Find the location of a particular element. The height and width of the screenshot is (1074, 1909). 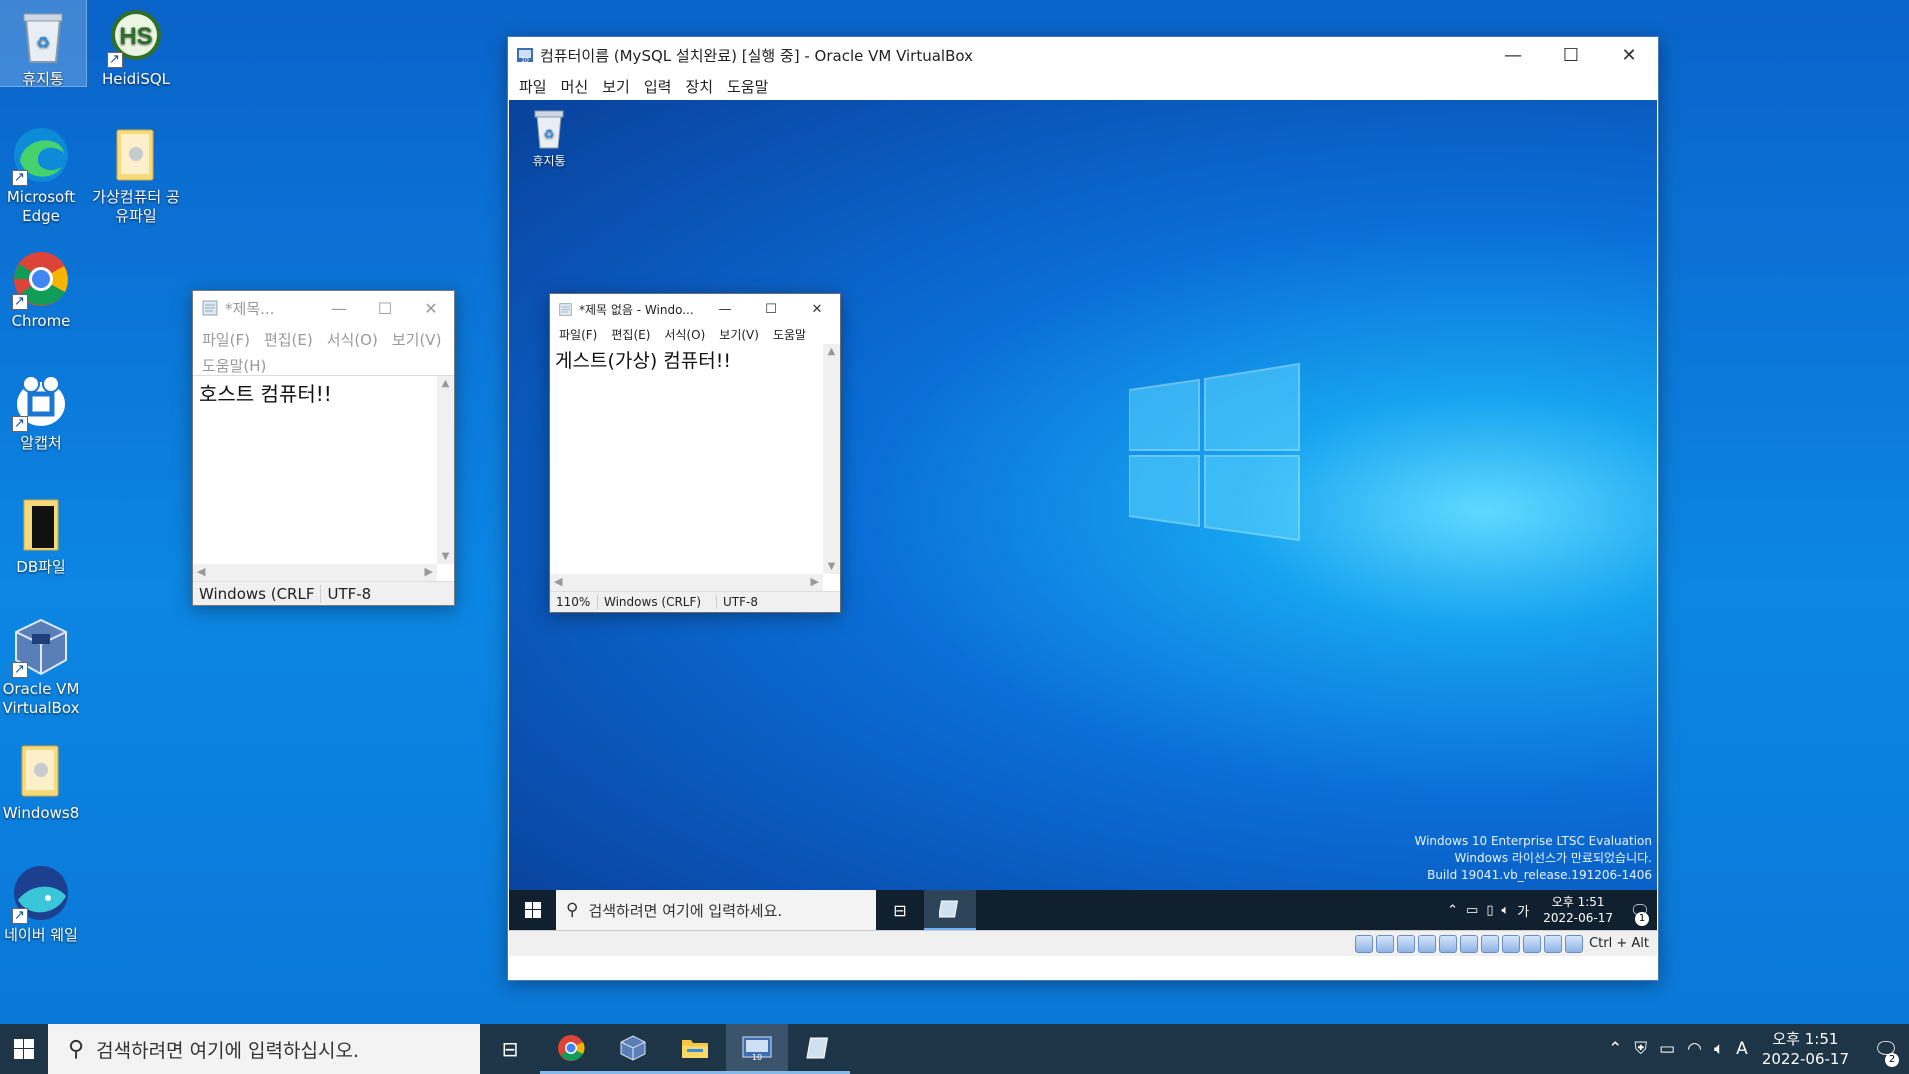

taskbar-vm-window: 10 is located at coordinates (757, 1049).